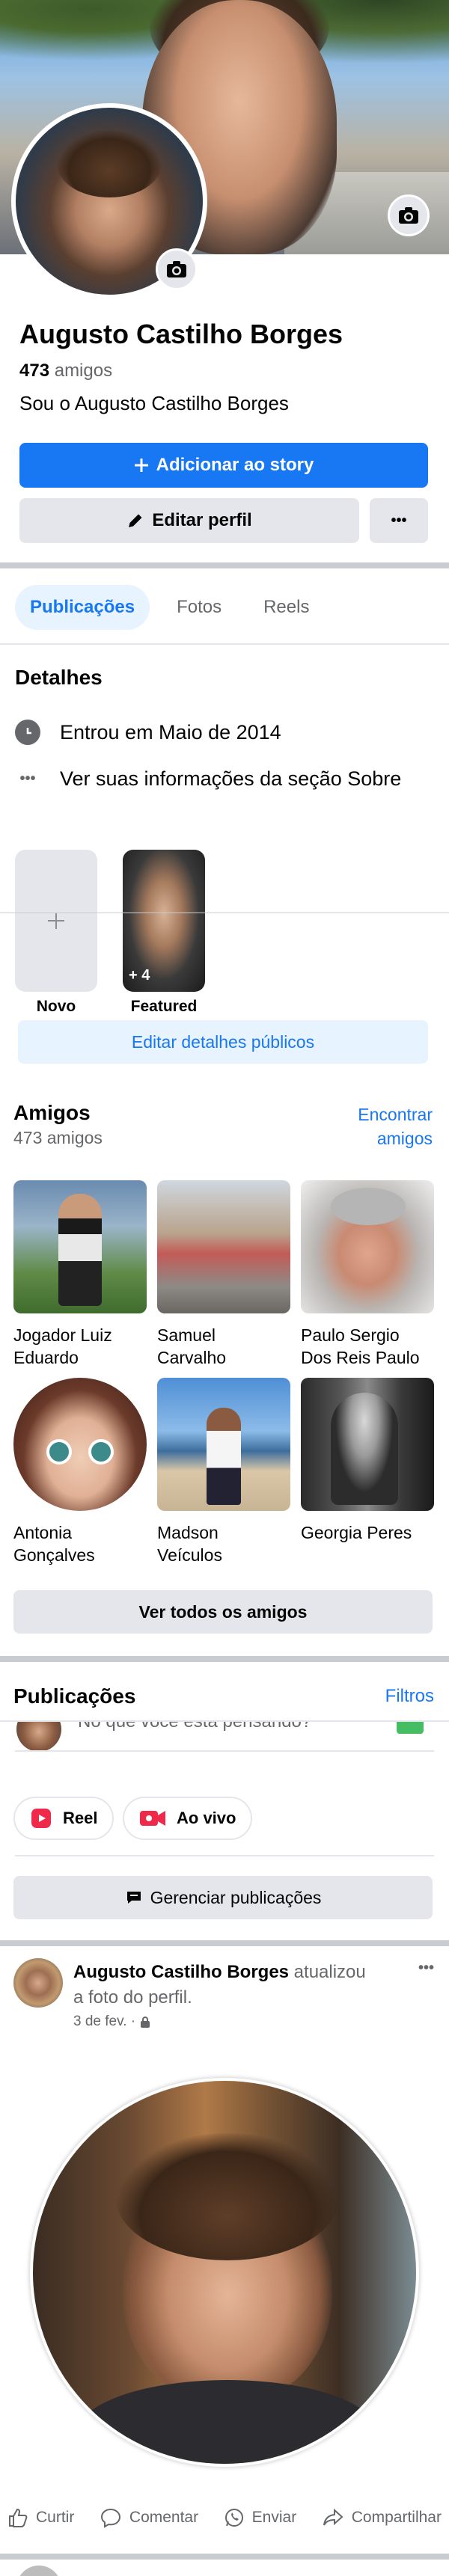 The height and width of the screenshot is (2576, 449). What do you see at coordinates (399, 520) in the screenshot?
I see `more-options-button: •••` at bounding box center [399, 520].